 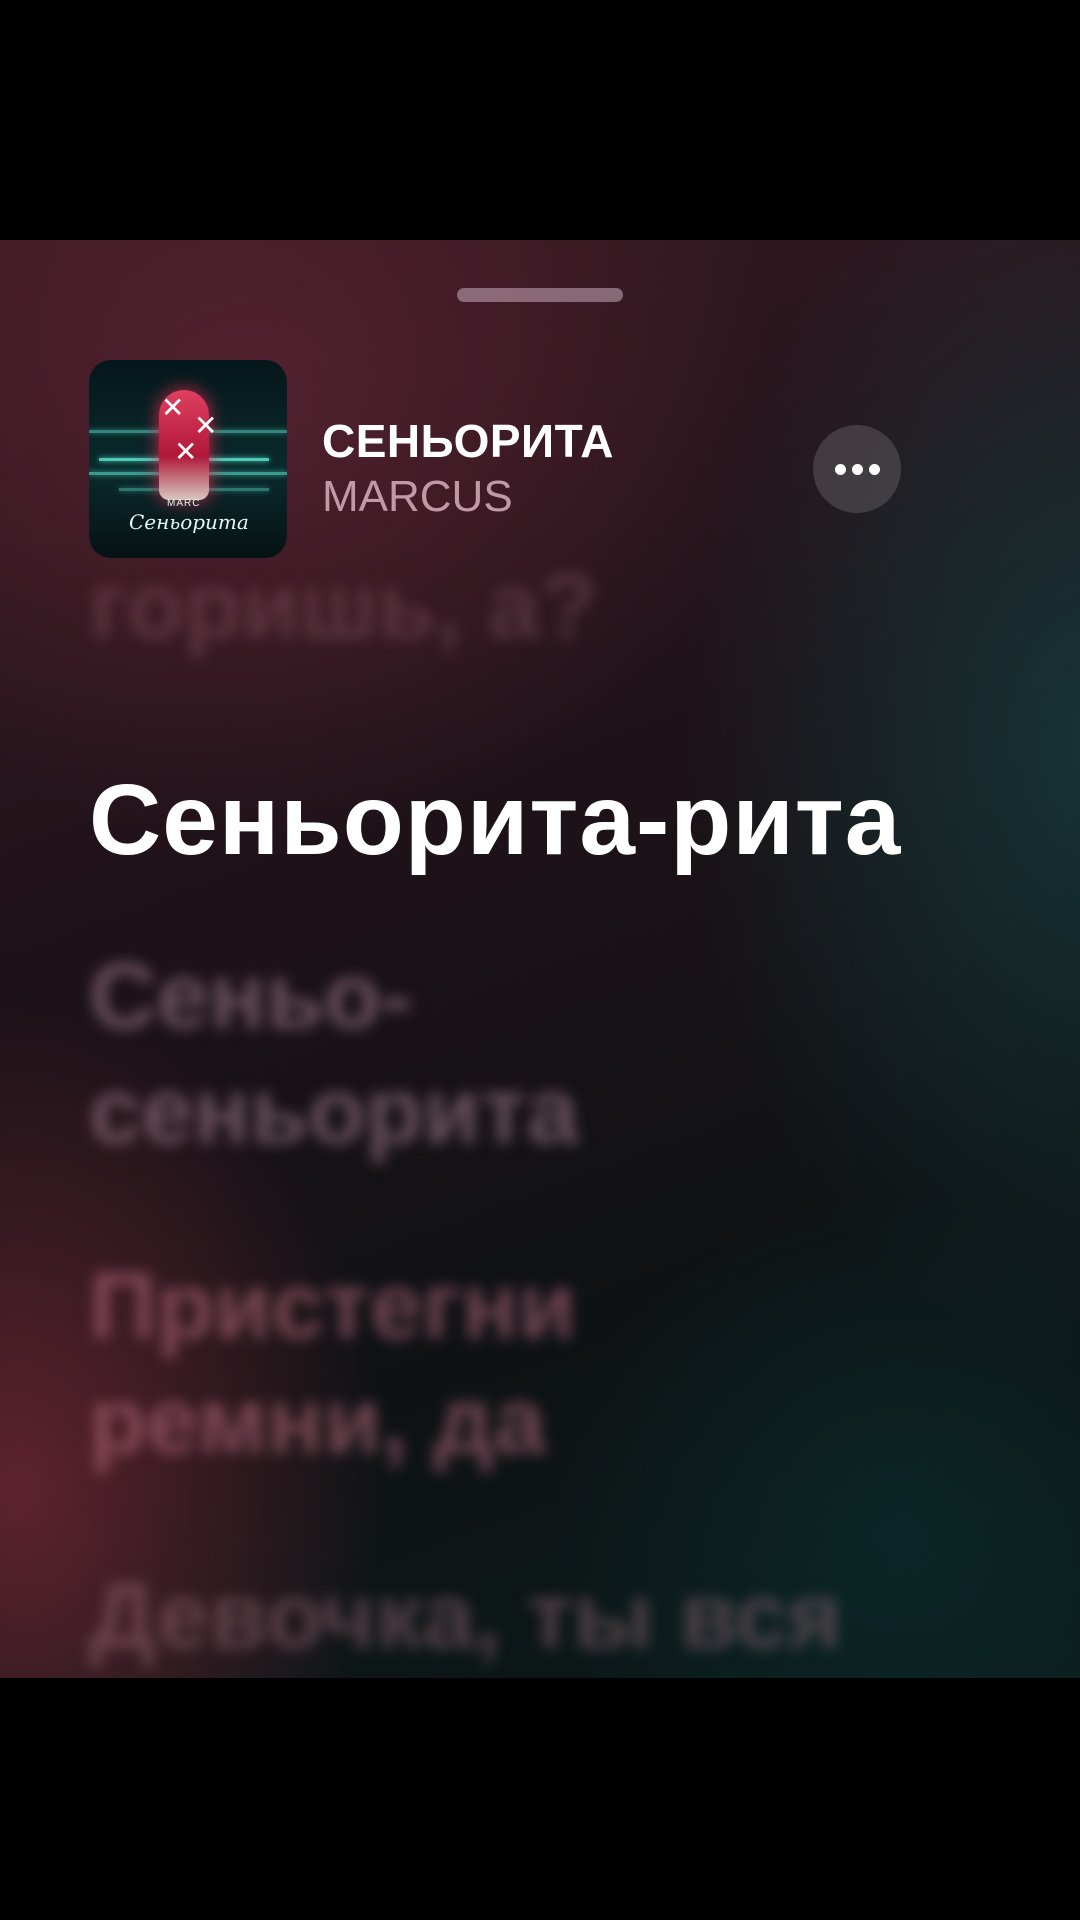 What do you see at coordinates (468, 441) in the screenshot?
I see `song-title: СЕНЬОРИТА` at bounding box center [468, 441].